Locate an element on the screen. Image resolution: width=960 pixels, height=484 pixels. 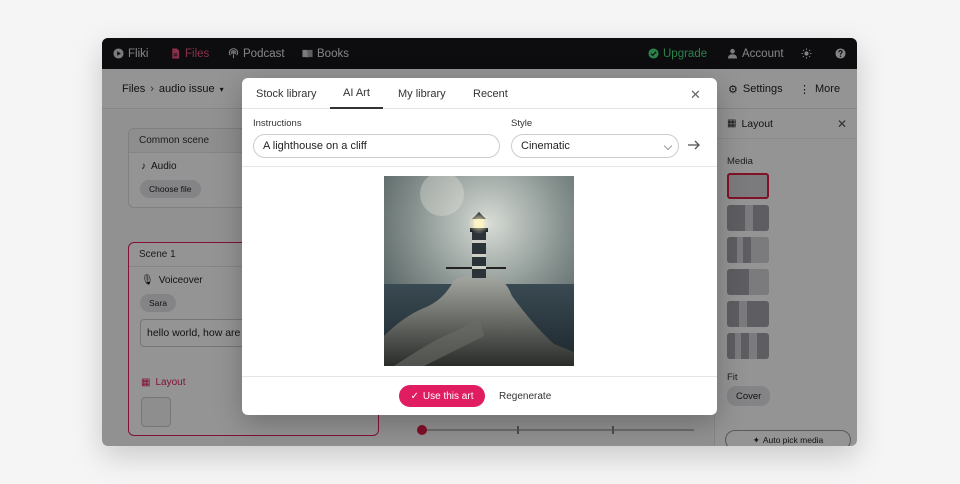
style-label: Style is located at coordinates (522, 123).